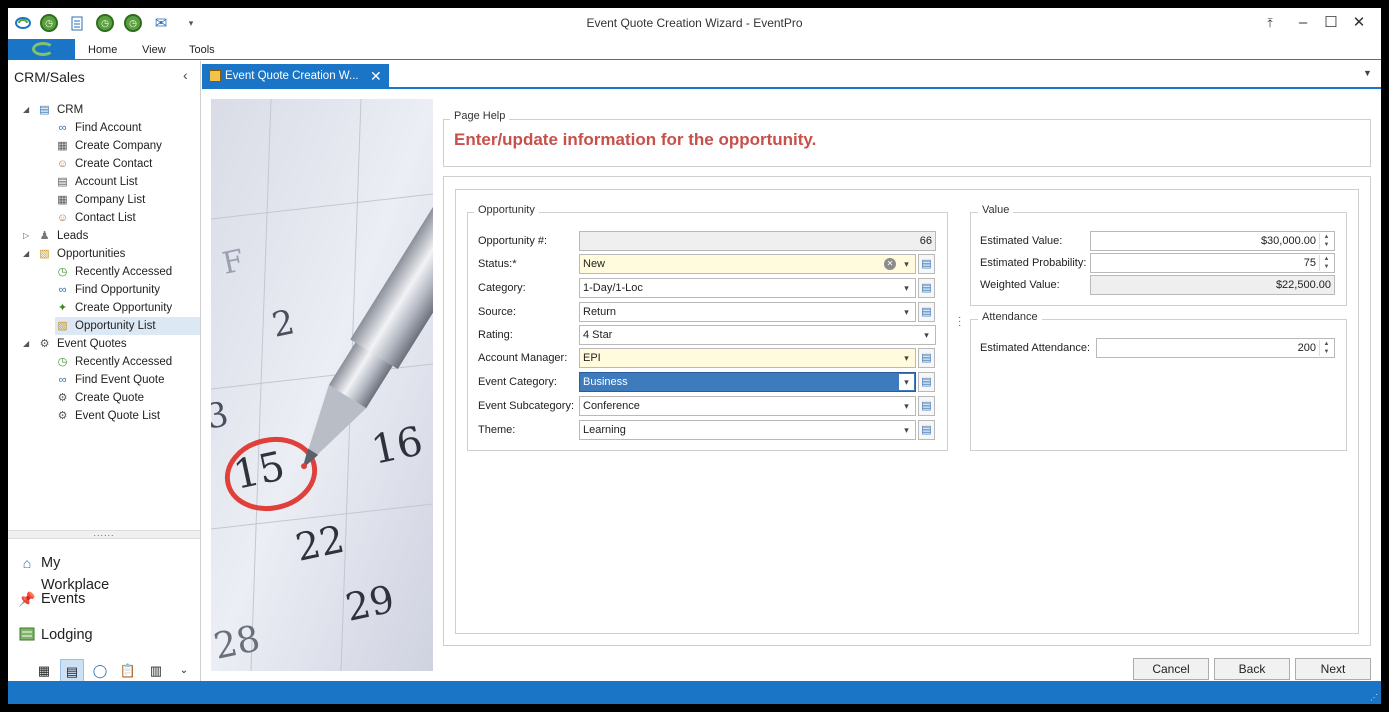 This screenshot has width=1389, height=712. What do you see at coordinates (127, 308) in the screenshot?
I see `tree-item-create-opportunity: ✦ Create Opportunity` at bounding box center [127, 308].